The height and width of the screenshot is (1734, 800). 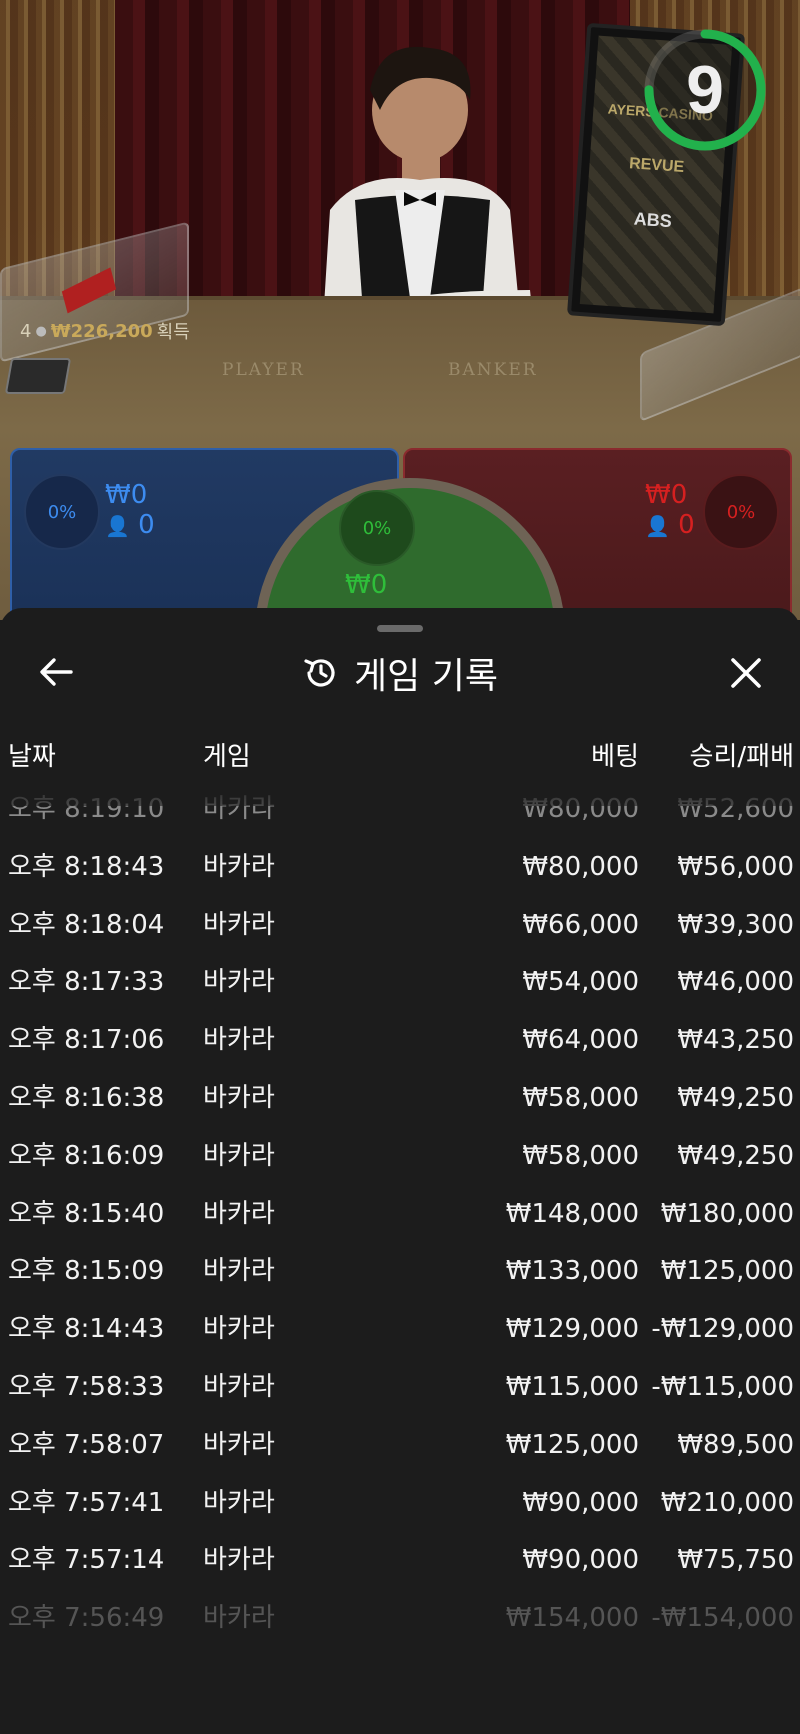 What do you see at coordinates (400, 1098) in the screenshot?
I see `table-row: 오후 8:16:38 바카라 ₩58,000 ₩49,250` at bounding box center [400, 1098].